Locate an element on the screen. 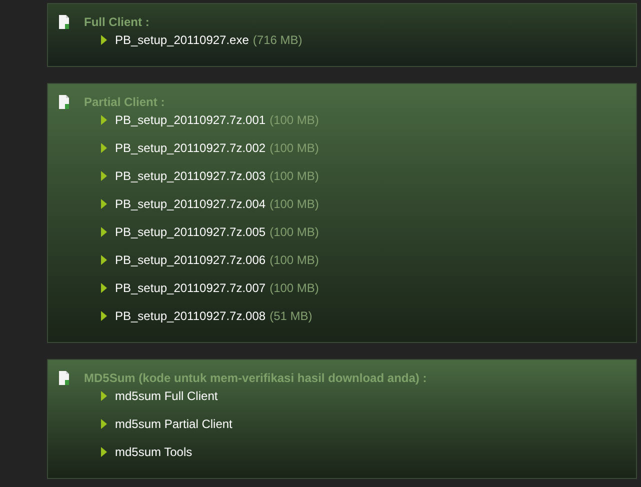  download-link: PB_setup_20110927.7z.006 is located at coordinates (190, 260).